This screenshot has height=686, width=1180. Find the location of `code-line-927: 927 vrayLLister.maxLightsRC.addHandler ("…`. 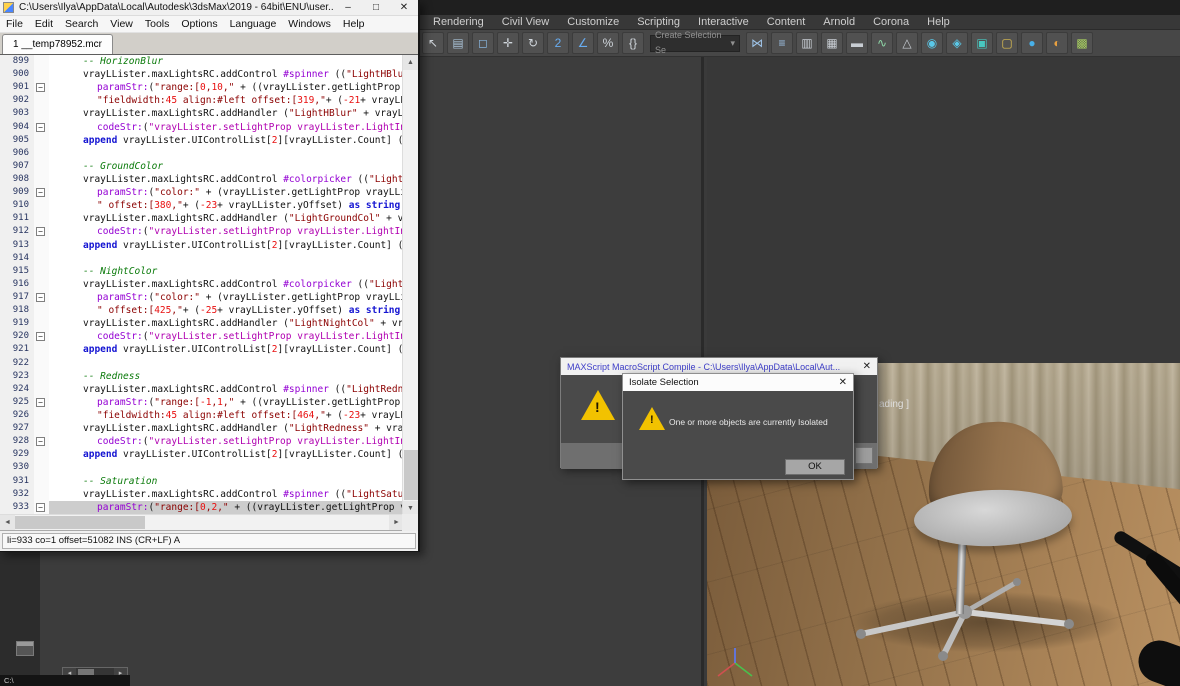

code-line-927: 927 vrayLLister.maxLightsRC.addHandler ("… is located at coordinates (202, 429).